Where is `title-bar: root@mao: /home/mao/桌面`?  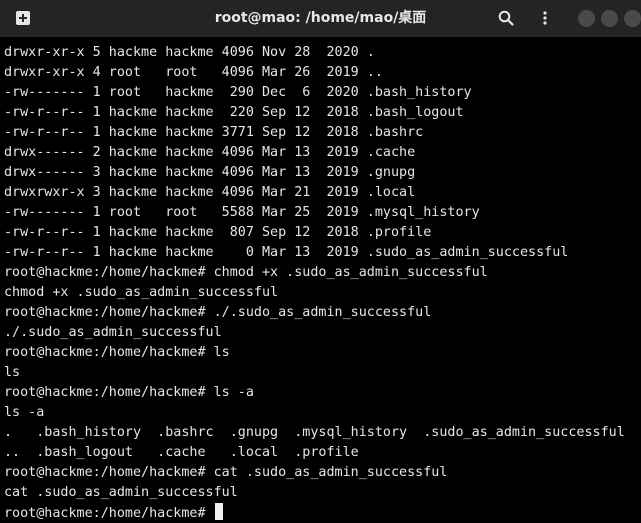 title-bar: root@mao: /home/mao/桌面 is located at coordinates (320, 18).